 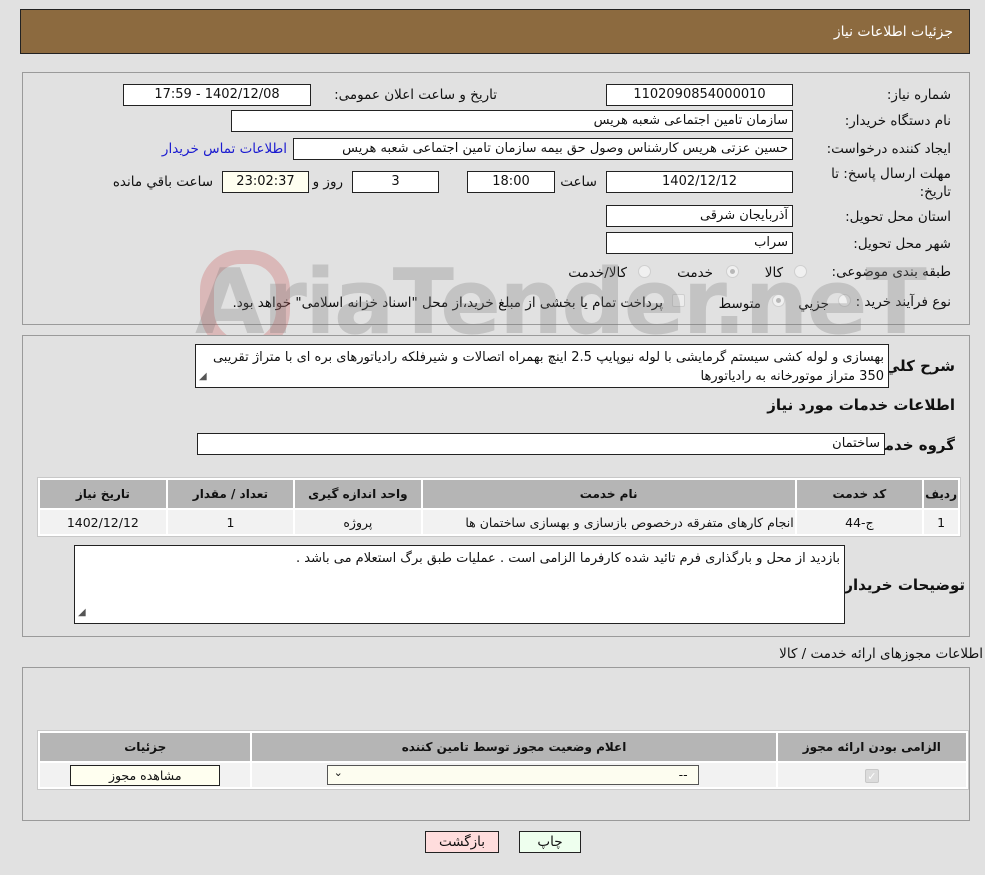 I want to click on view-permit-button: مشاهده مجوز, so click(x=145, y=775).